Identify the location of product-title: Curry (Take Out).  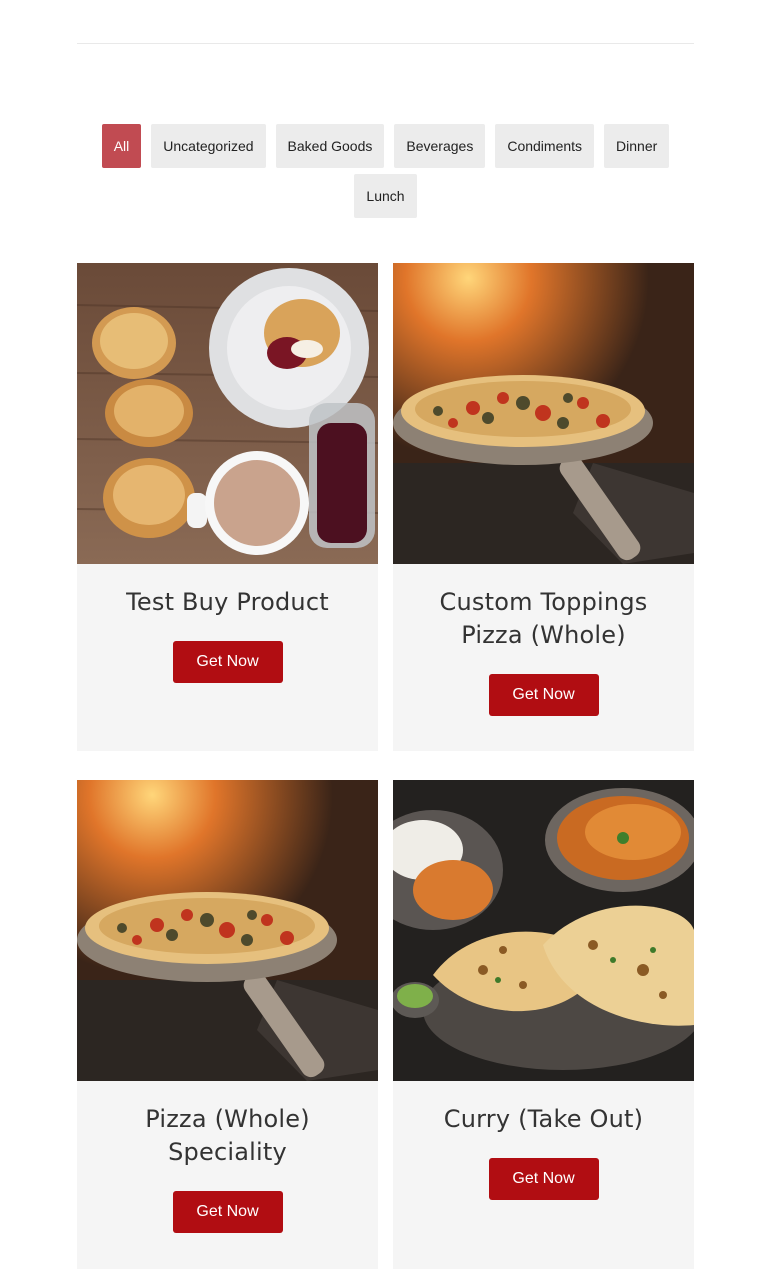
(543, 1119).